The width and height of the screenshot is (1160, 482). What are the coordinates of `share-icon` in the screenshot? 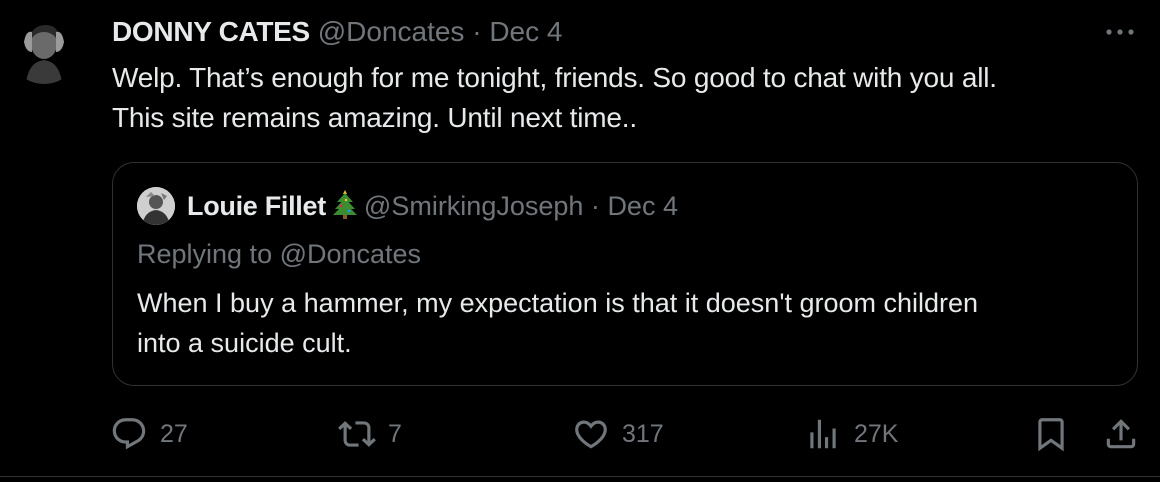 It's located at (1121, 434).